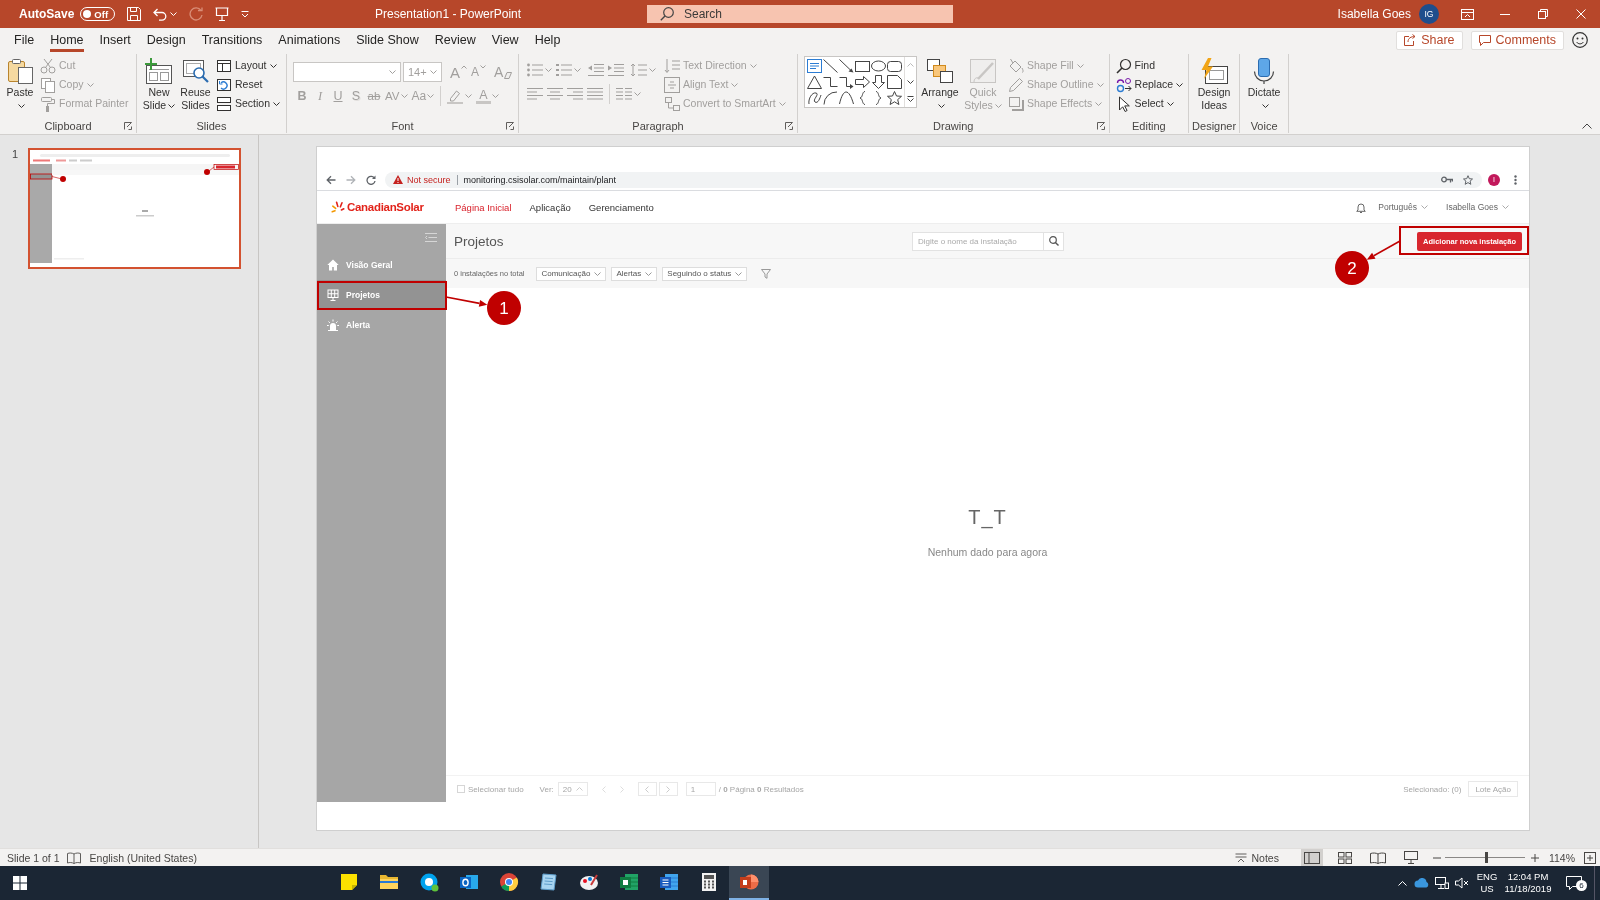 This screenshot has height=900, width=1600. I want to click on muted-speaker-icon, so click(1462, 883).